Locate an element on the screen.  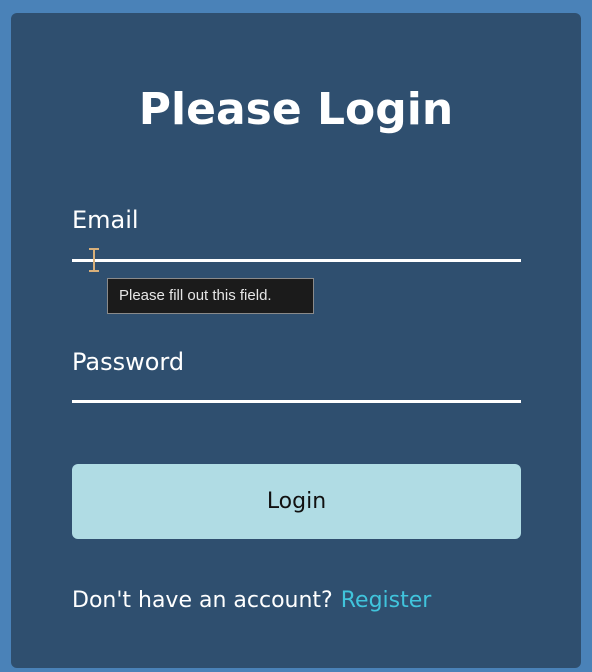
validation-tooltip: Please fill out this field. is located at coordinates (210, 296).